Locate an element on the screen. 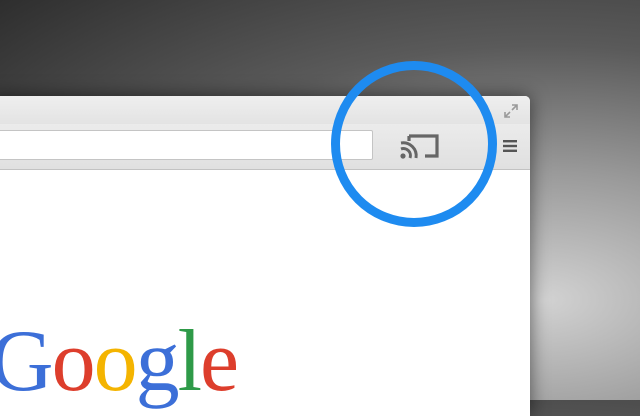 This screenshot has height=416, width=640. cast-button is located at coordinates (421, 146).